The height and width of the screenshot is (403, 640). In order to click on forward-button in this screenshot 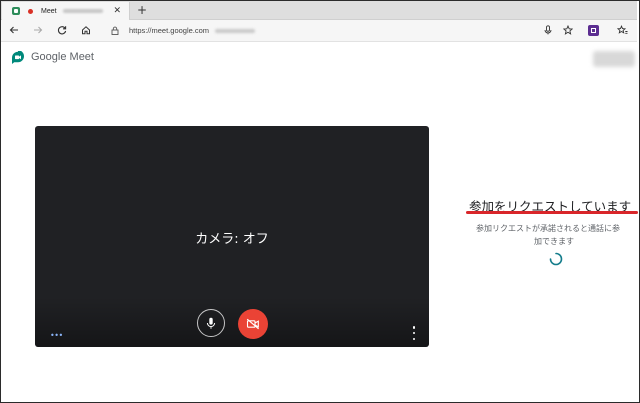, I will do `click(38, 30)`.